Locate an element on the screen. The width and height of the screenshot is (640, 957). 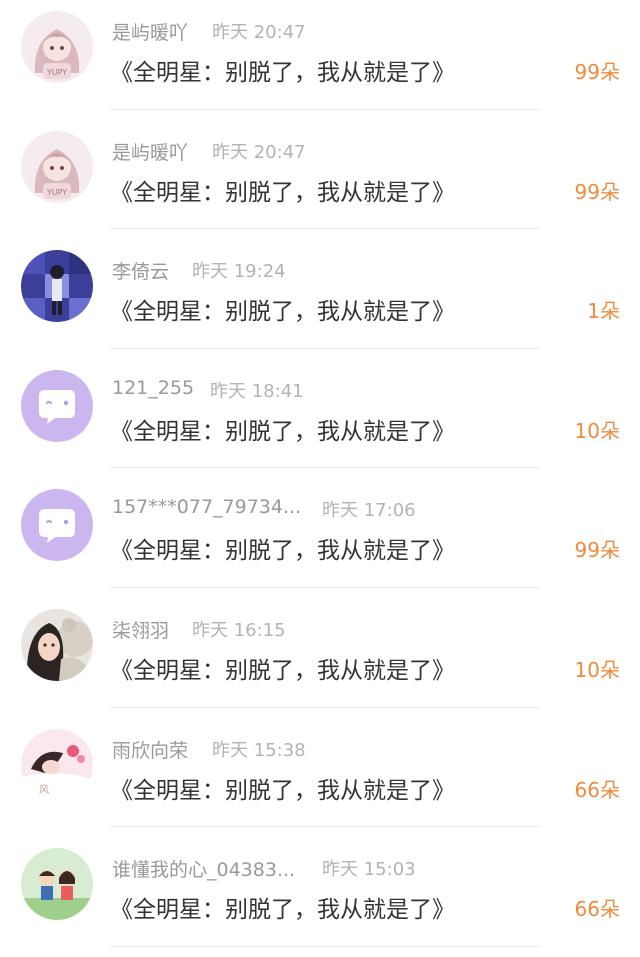
flower-count: 1朵 is located at coordinates (603, 311).